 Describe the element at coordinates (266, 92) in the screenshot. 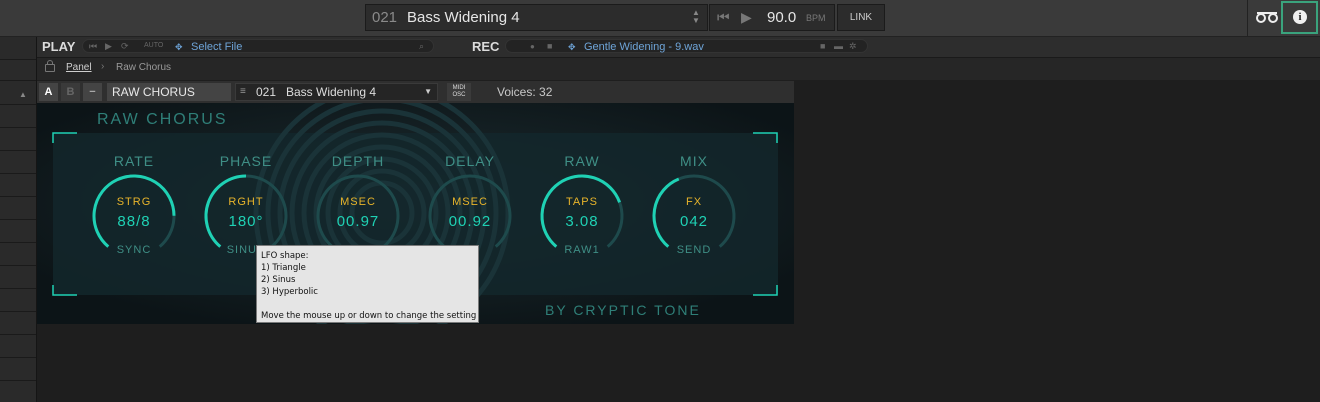

I see `instrument-preset-number: 021` at that location.